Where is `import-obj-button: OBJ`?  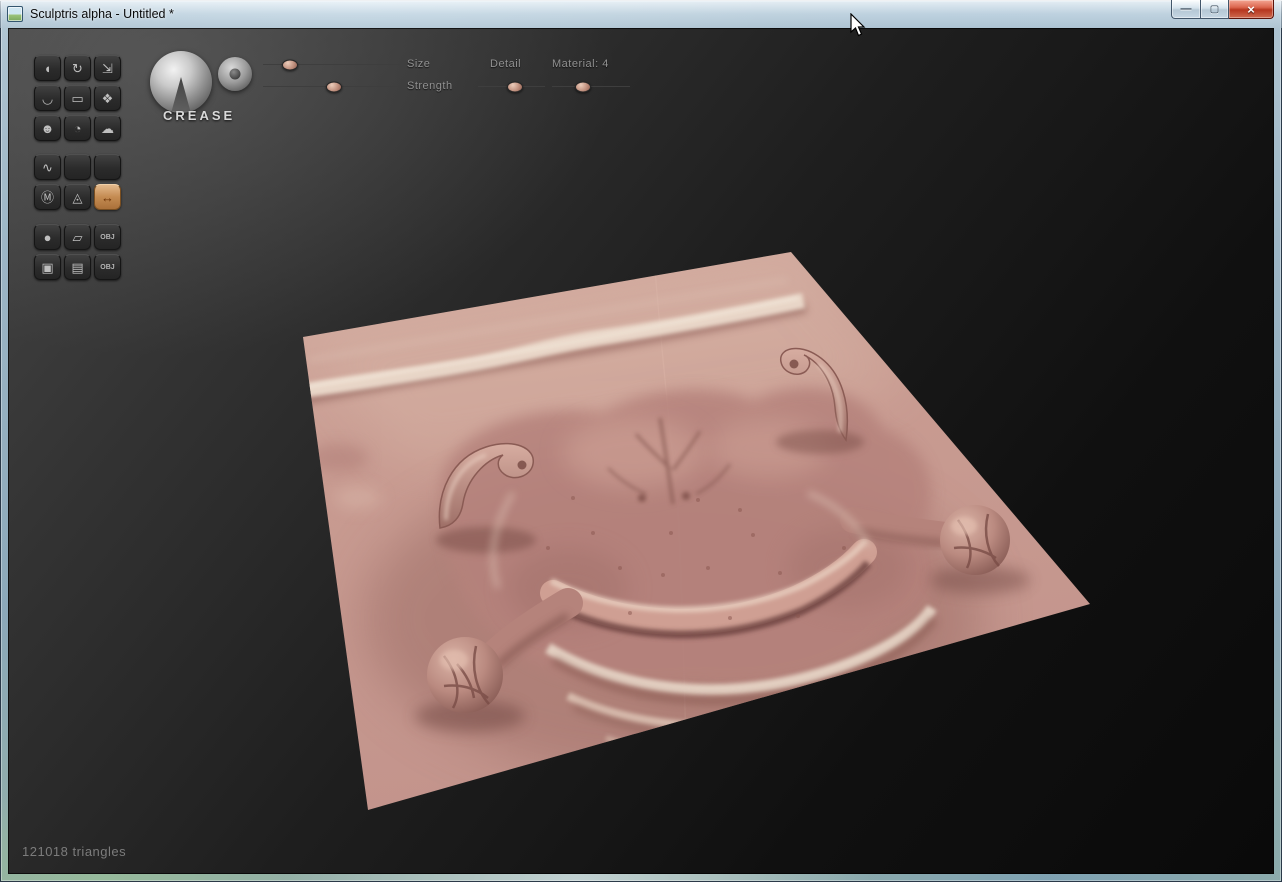
import-obj-button: OBJ is located at coordinates (107, 237).